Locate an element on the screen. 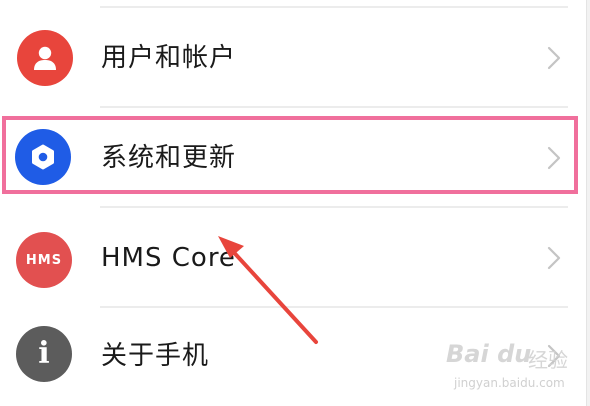 The width and height of the screenshot is (590, 406). info-icon-text: i is located at coordinates (44, 353).